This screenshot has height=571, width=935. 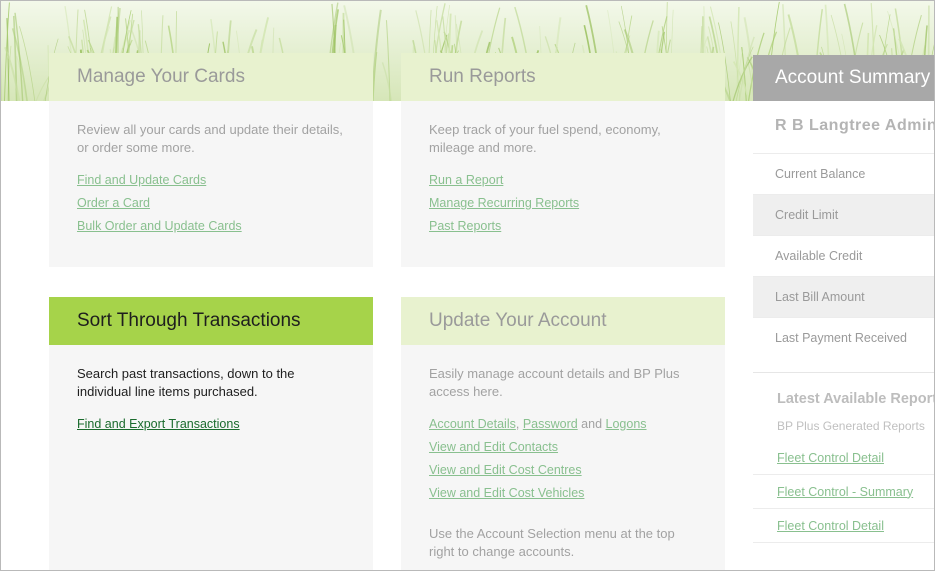 What do you see at coordinates (563, 226) in the screenshot?
I see `past-reports-link: Past Reports` at bounding box center [563, 226].